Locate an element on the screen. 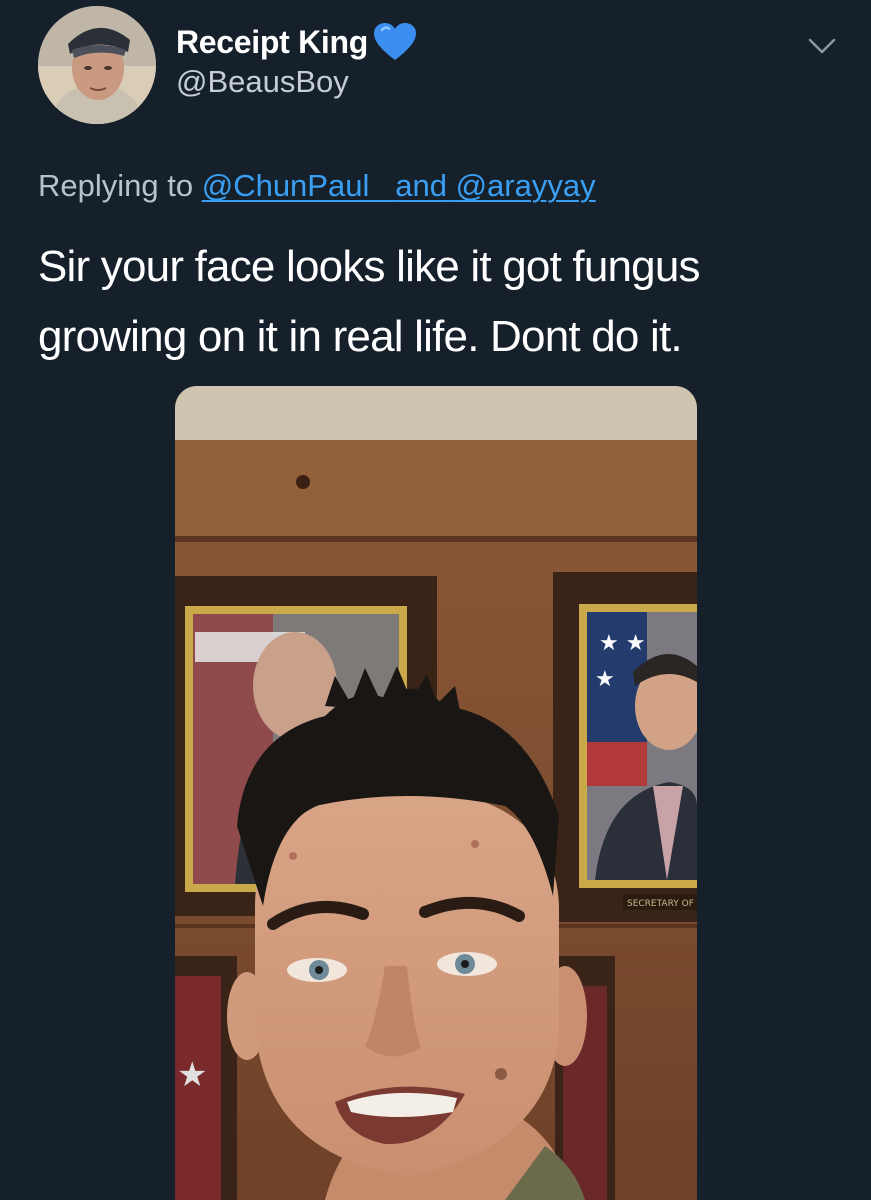  mention-group: @ChunPaul_ and @arayyay is located at coordinates (399, 185).